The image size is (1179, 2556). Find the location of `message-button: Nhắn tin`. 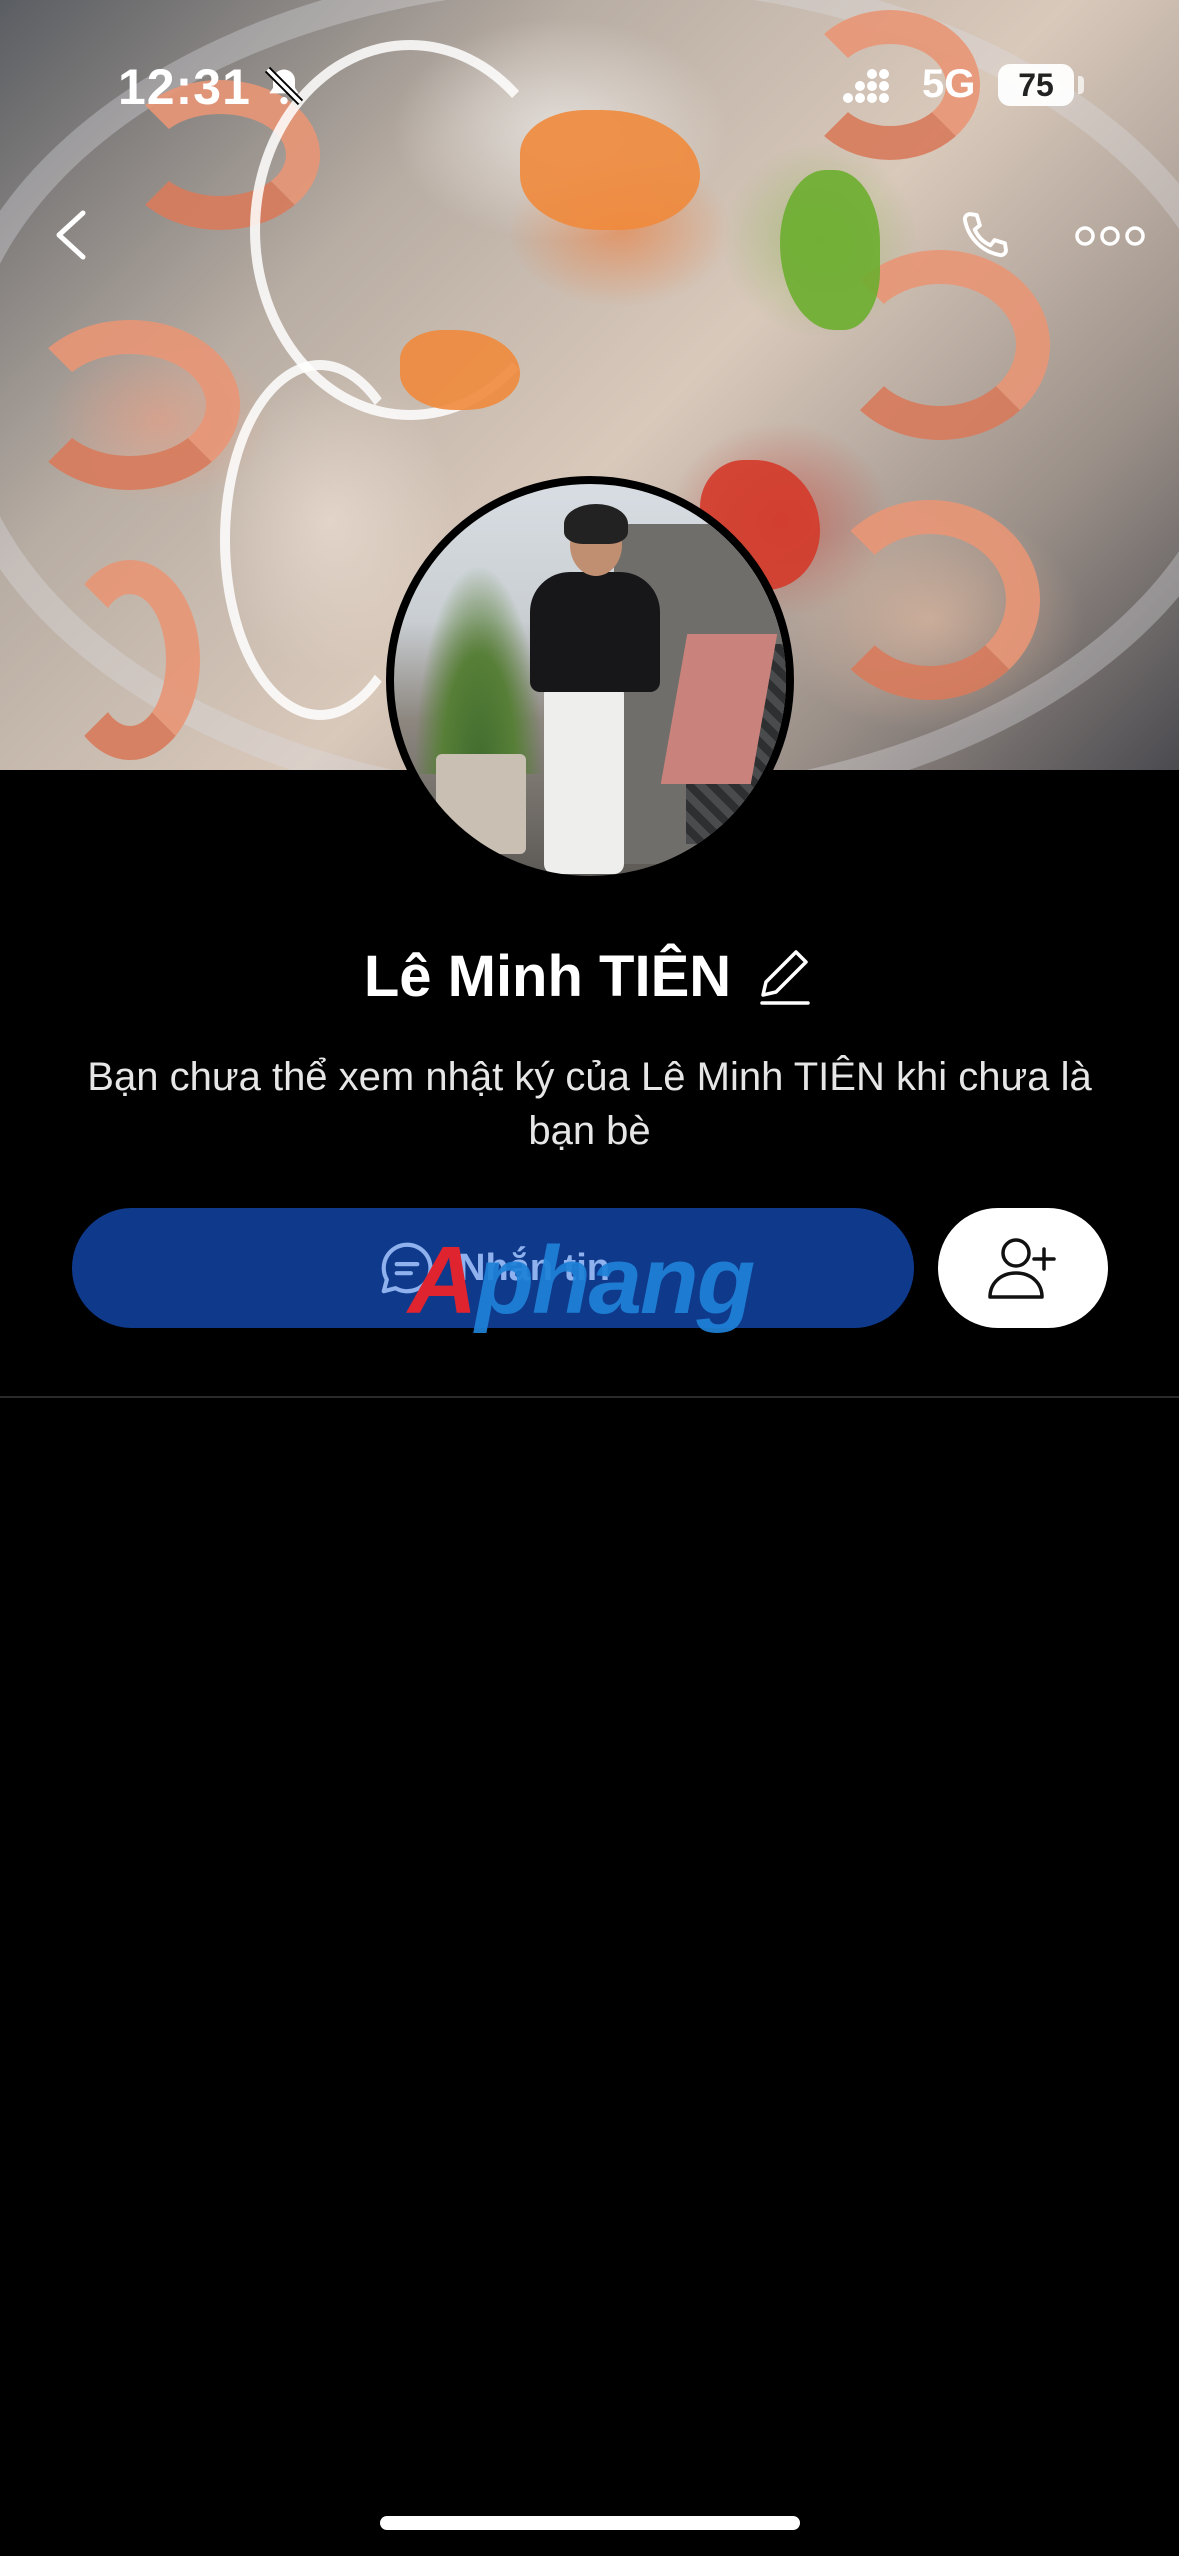

message-button: Nhắn tin is located at coordinates (493, 1268).